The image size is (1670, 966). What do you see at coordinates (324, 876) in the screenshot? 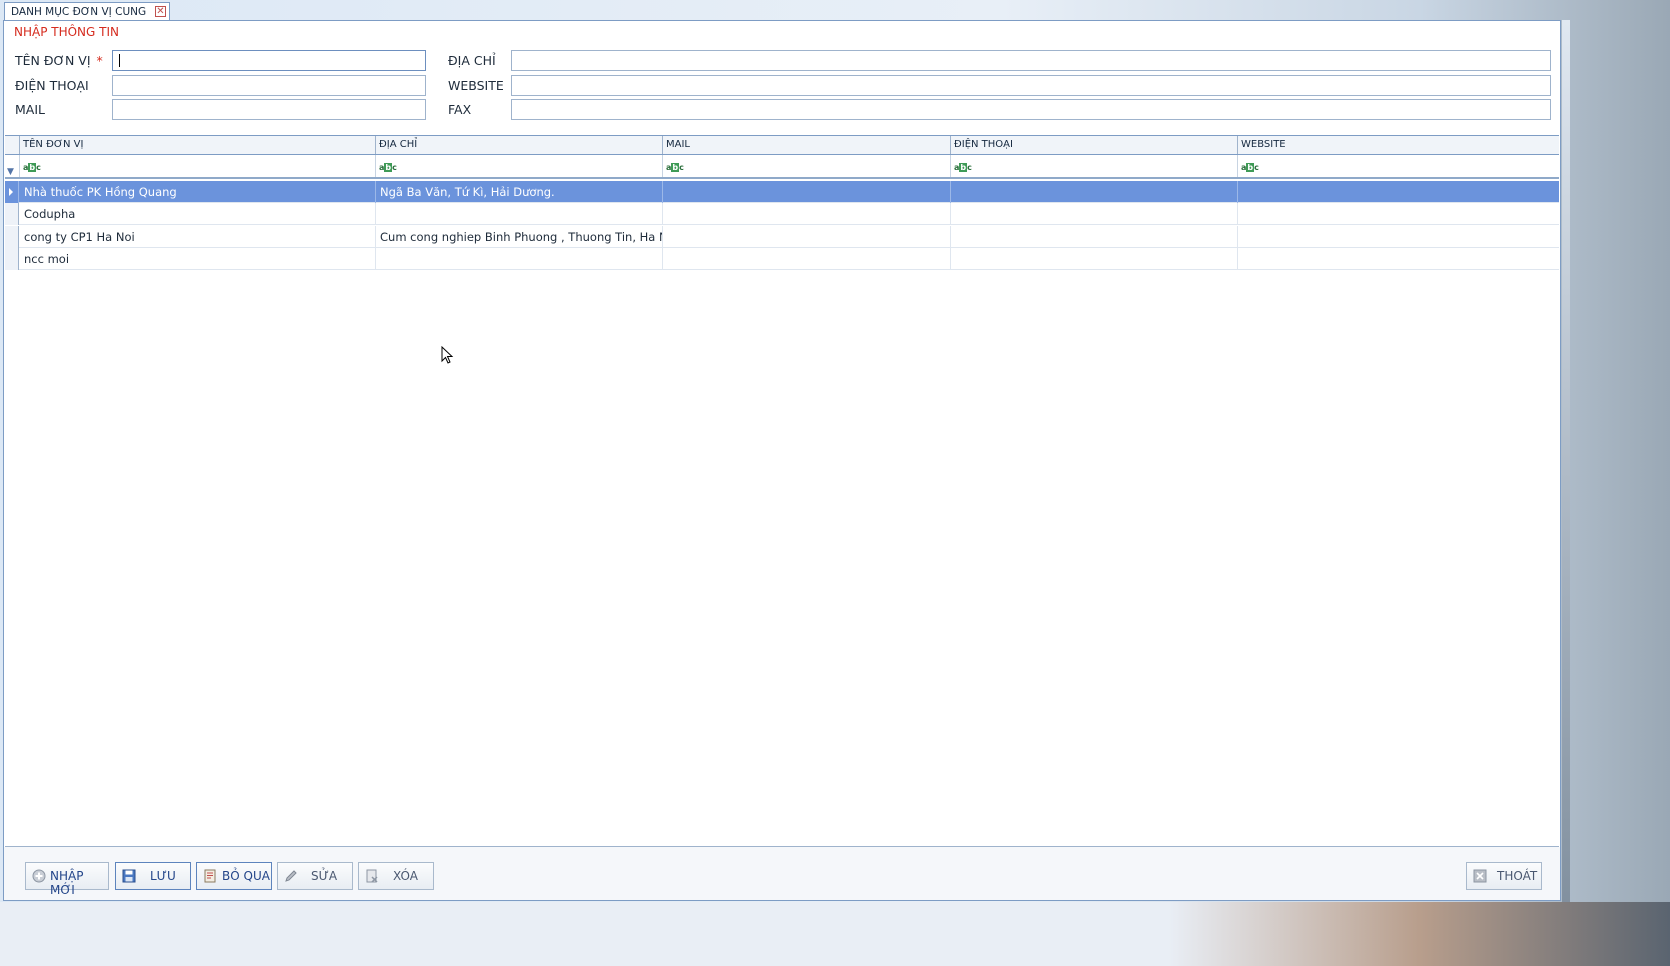
I see `sua-label: SỬA` at bounding box center [324, 876].